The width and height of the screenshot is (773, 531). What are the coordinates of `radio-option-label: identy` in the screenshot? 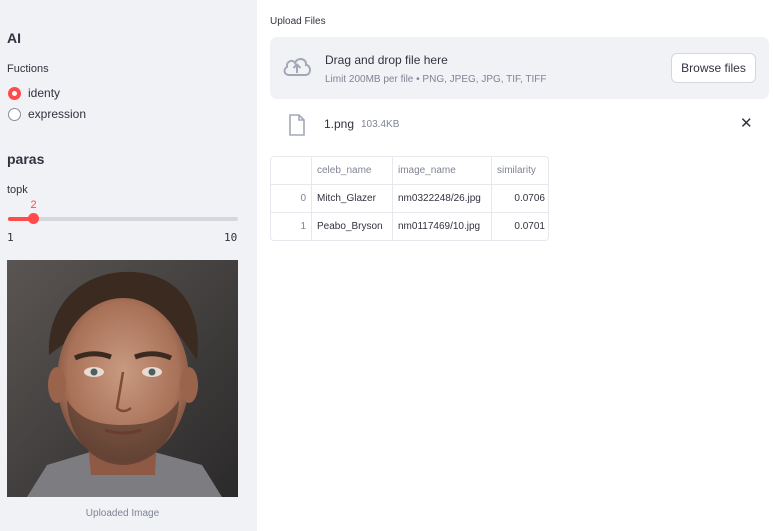 It's located at (44, 93).